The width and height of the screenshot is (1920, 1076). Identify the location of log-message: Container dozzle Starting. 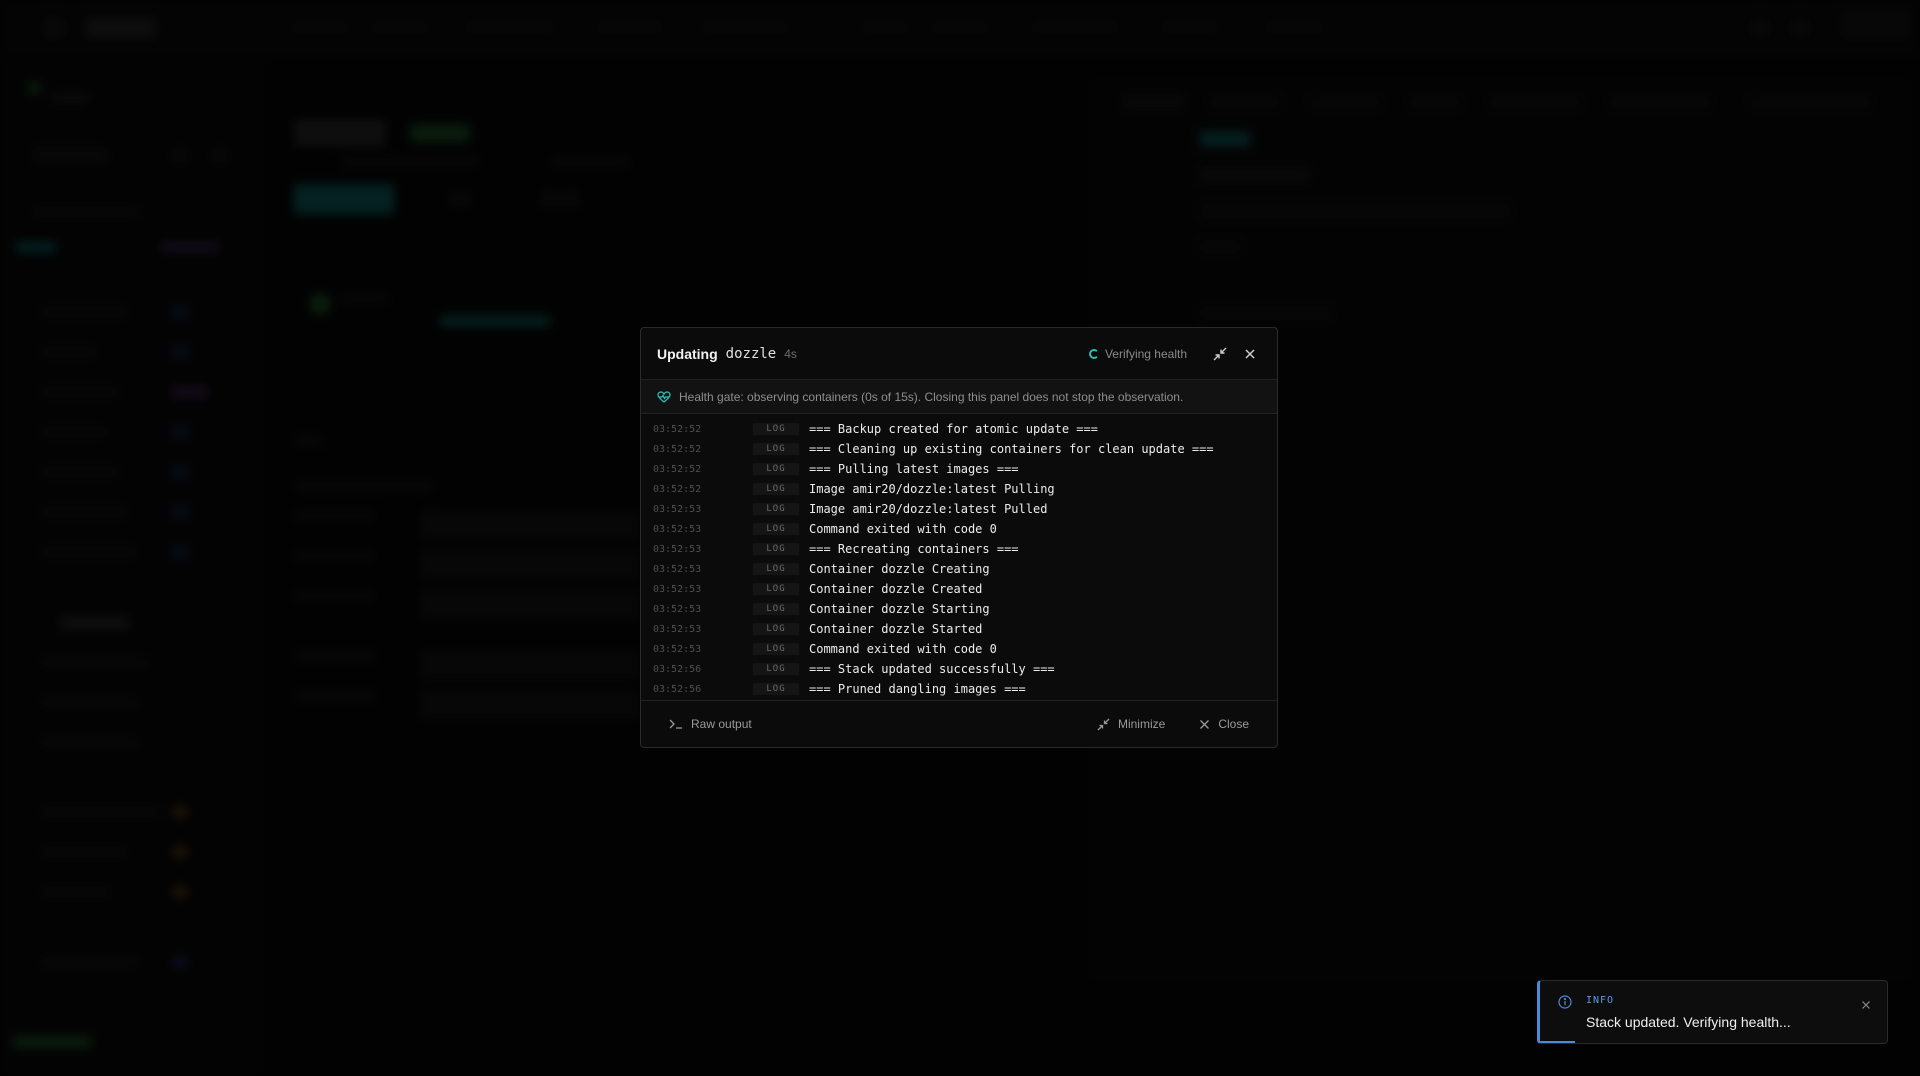
(899, 609).